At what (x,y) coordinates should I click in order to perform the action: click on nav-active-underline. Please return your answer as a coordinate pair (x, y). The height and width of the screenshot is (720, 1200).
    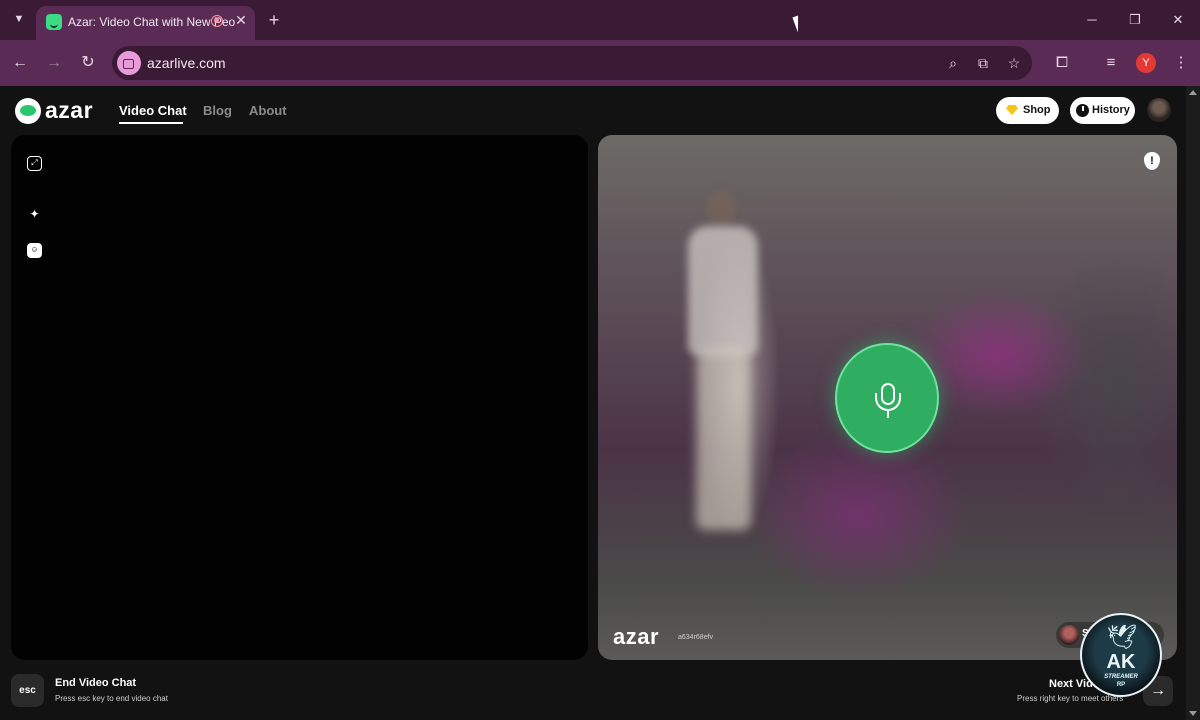
    Looking at the image, I should click on (151, 123).